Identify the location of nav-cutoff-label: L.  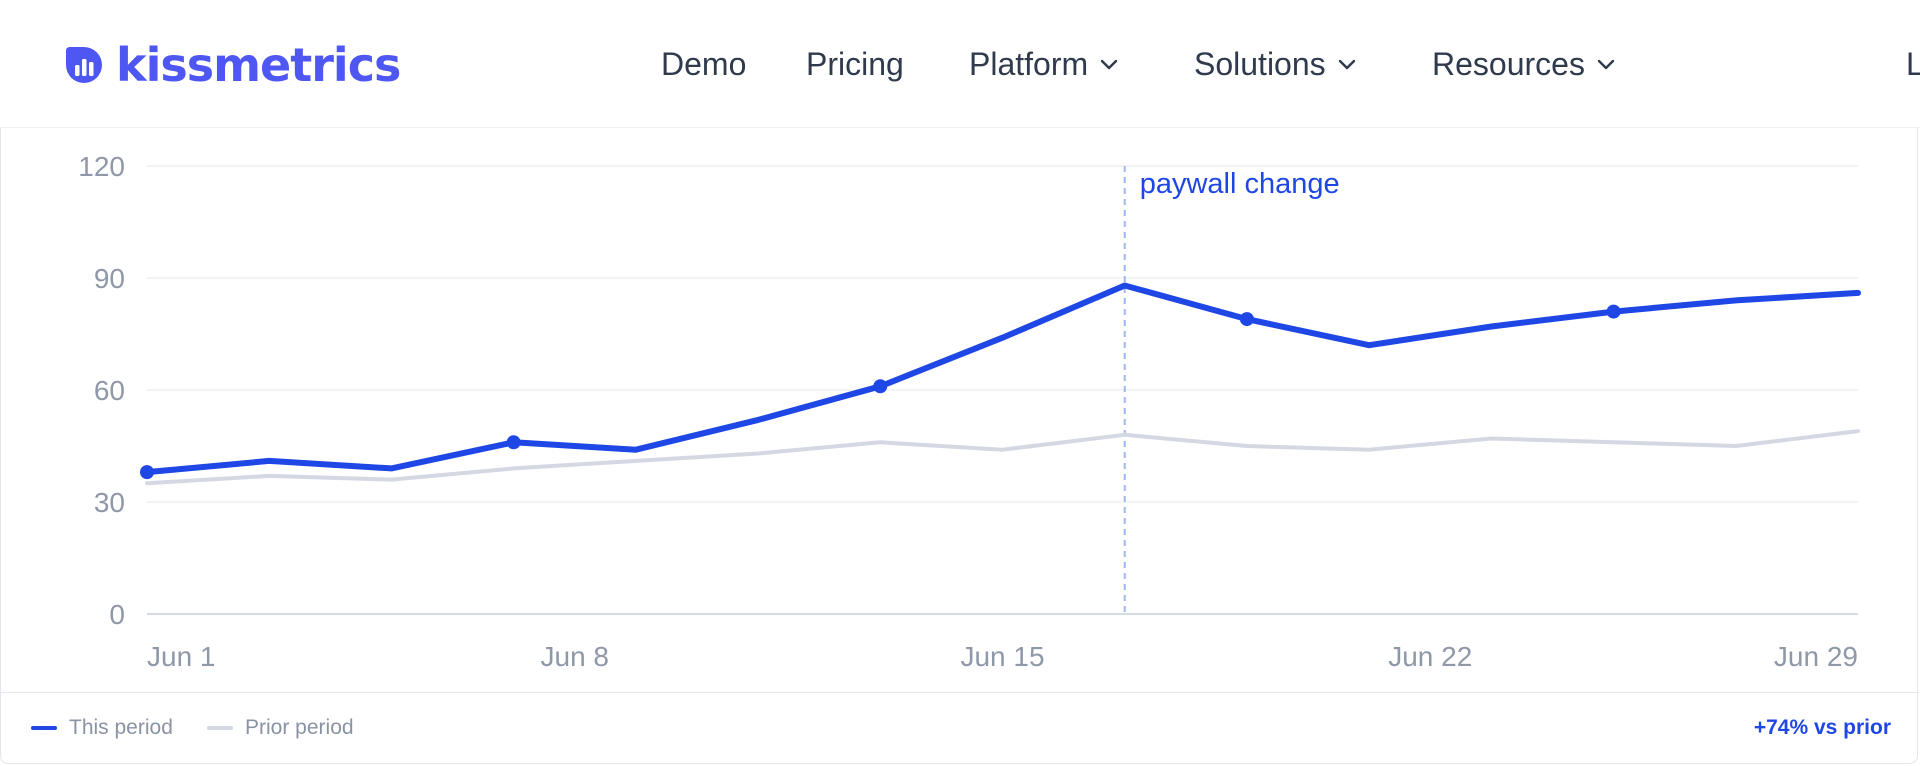
(1913, 63).